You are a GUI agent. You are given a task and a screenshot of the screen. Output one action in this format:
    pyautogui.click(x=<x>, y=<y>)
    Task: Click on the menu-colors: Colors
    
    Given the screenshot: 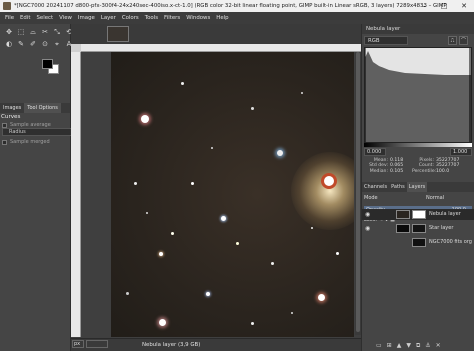 What is the action you would take?
    pyautogui.click(x=130, y=18)
    